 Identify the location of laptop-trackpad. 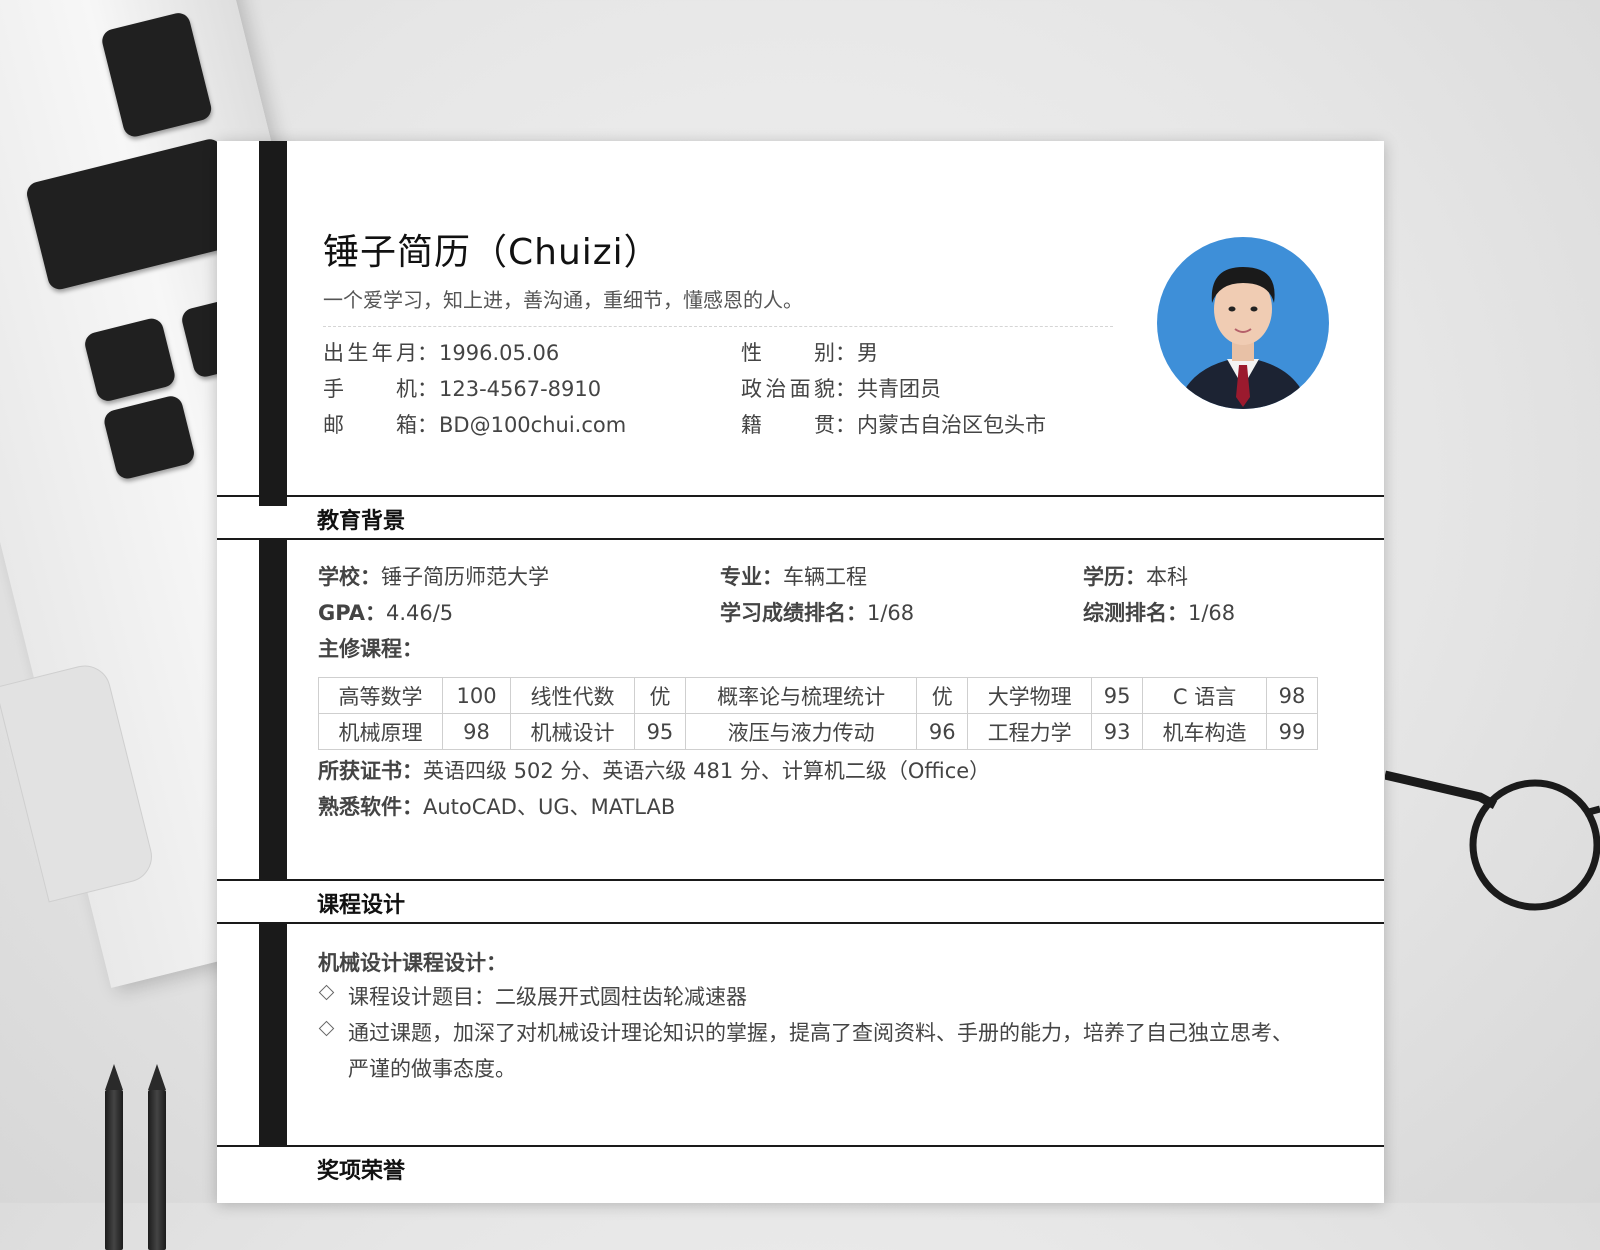
(79, 781).